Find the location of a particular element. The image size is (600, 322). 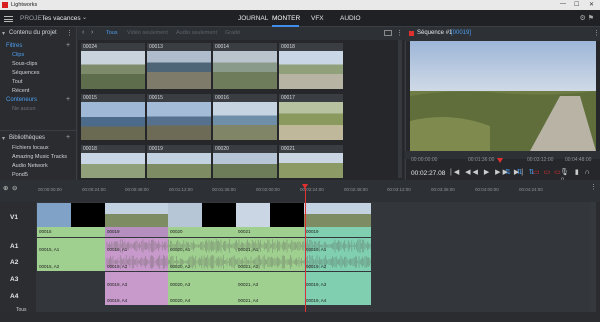

tab-audio: AUDIO is located at coordinates (350, 18).